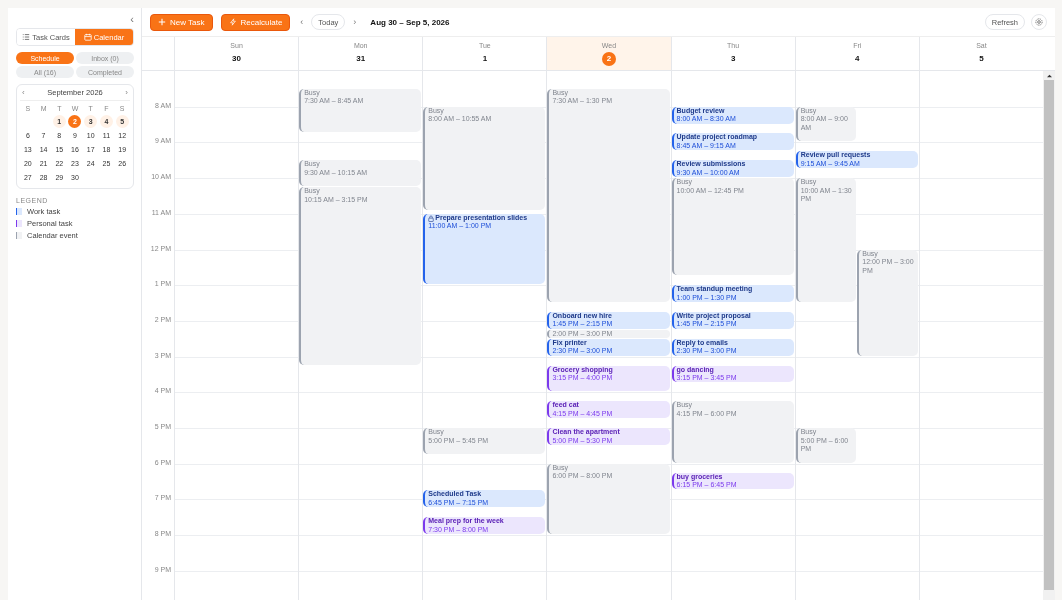  Describe the element at coordinates (609, 58) in the screenshot. I see `day-date: 2` at that location.